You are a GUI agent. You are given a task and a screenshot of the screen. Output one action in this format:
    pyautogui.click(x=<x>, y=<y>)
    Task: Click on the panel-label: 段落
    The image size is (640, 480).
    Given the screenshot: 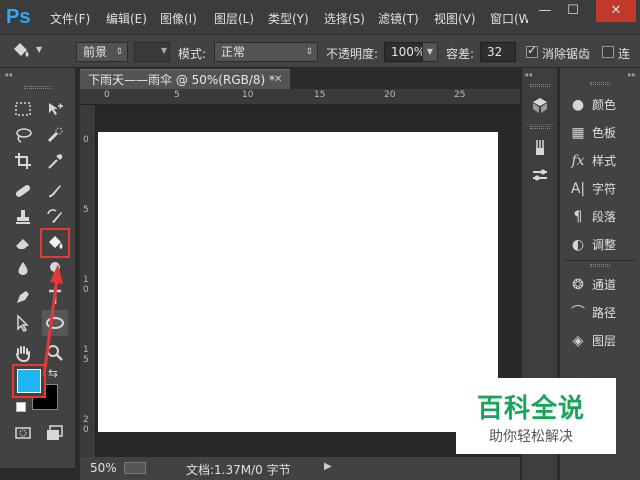 What is the action you would take?
    pyautogui.click(x=604, y=217)
    